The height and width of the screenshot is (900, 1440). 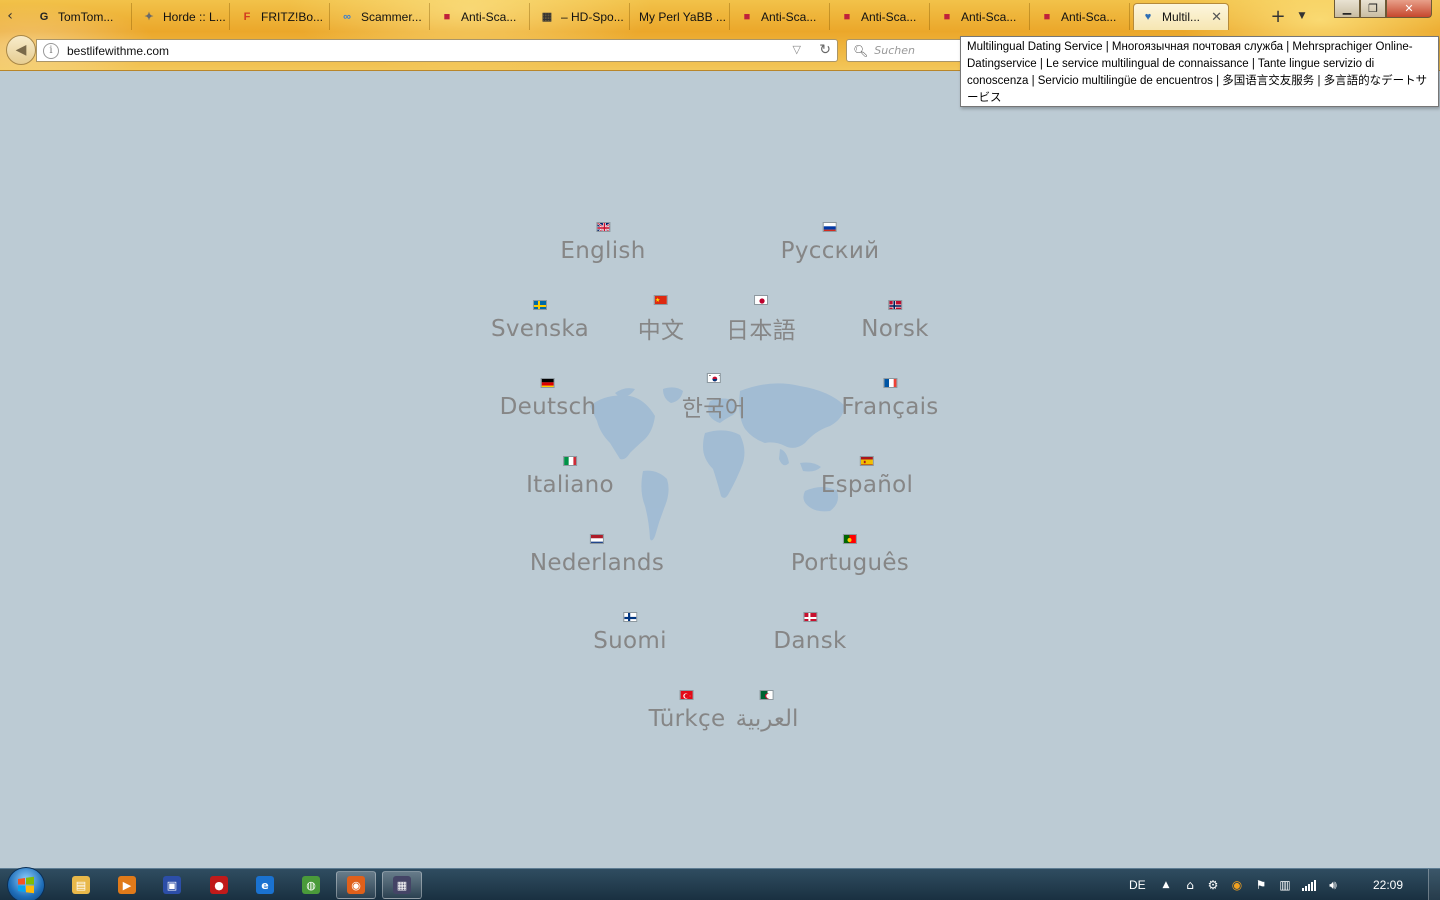 I want to click on clock: 22:09, so click(x=1388, y=884).